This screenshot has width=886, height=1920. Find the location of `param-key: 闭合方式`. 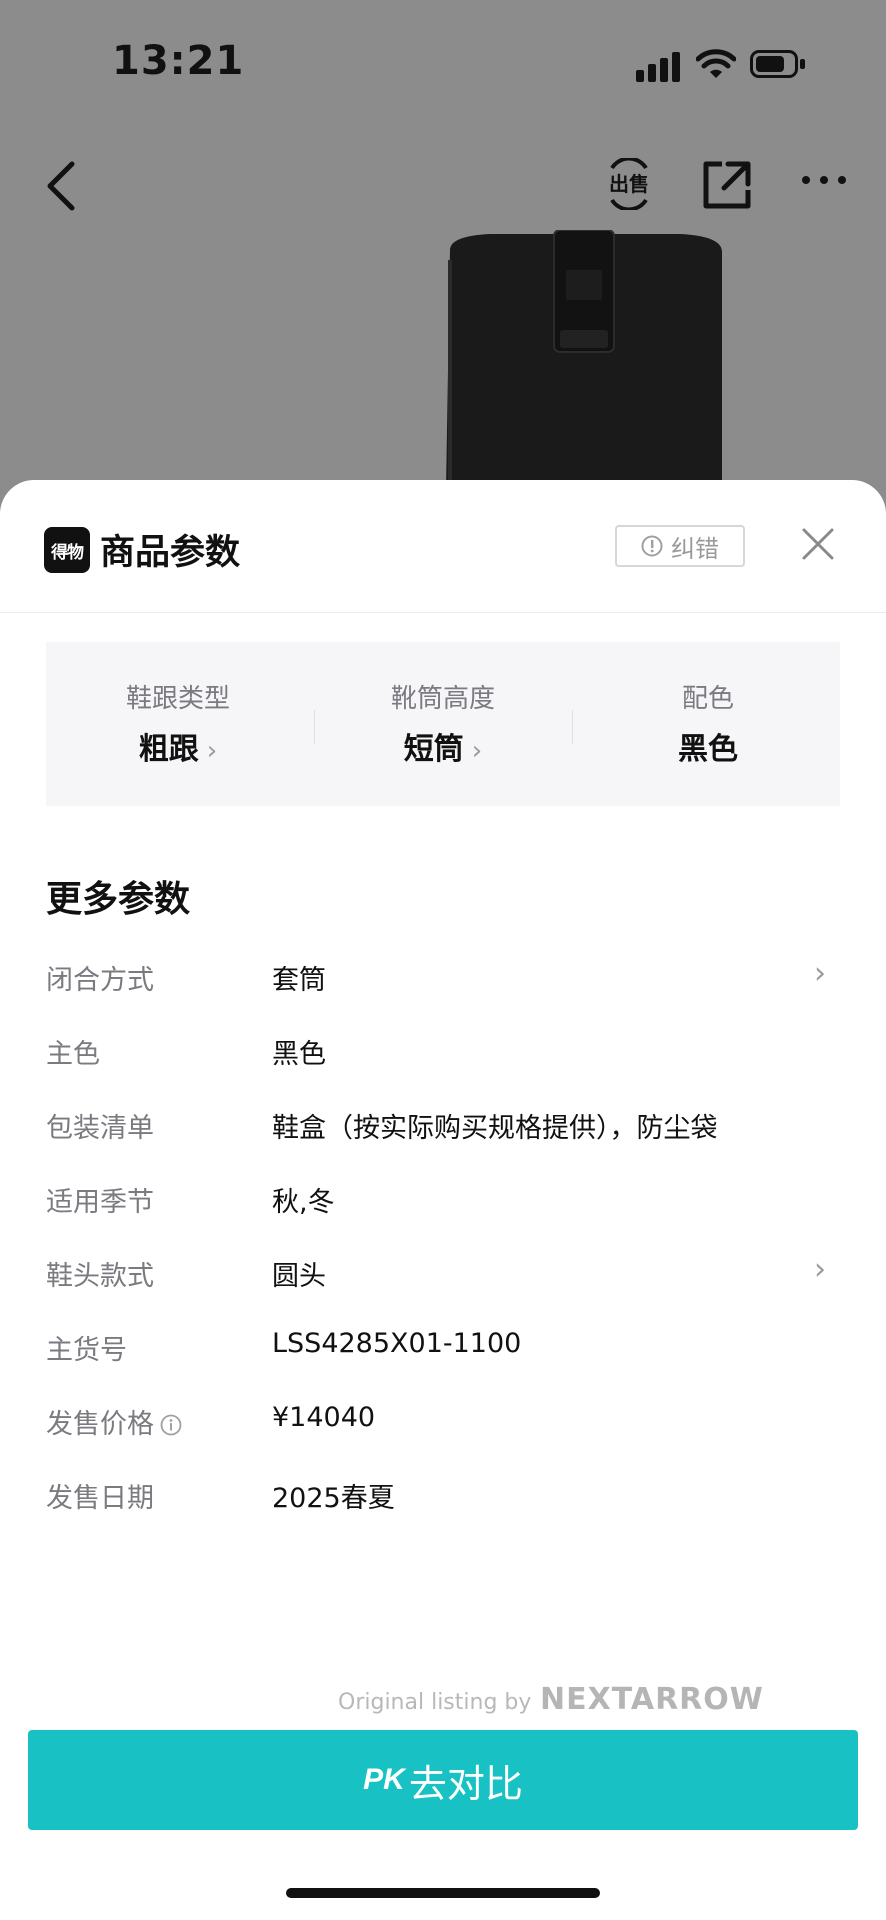

param-key: 闭合方式 is located at coordinates (100, 980).